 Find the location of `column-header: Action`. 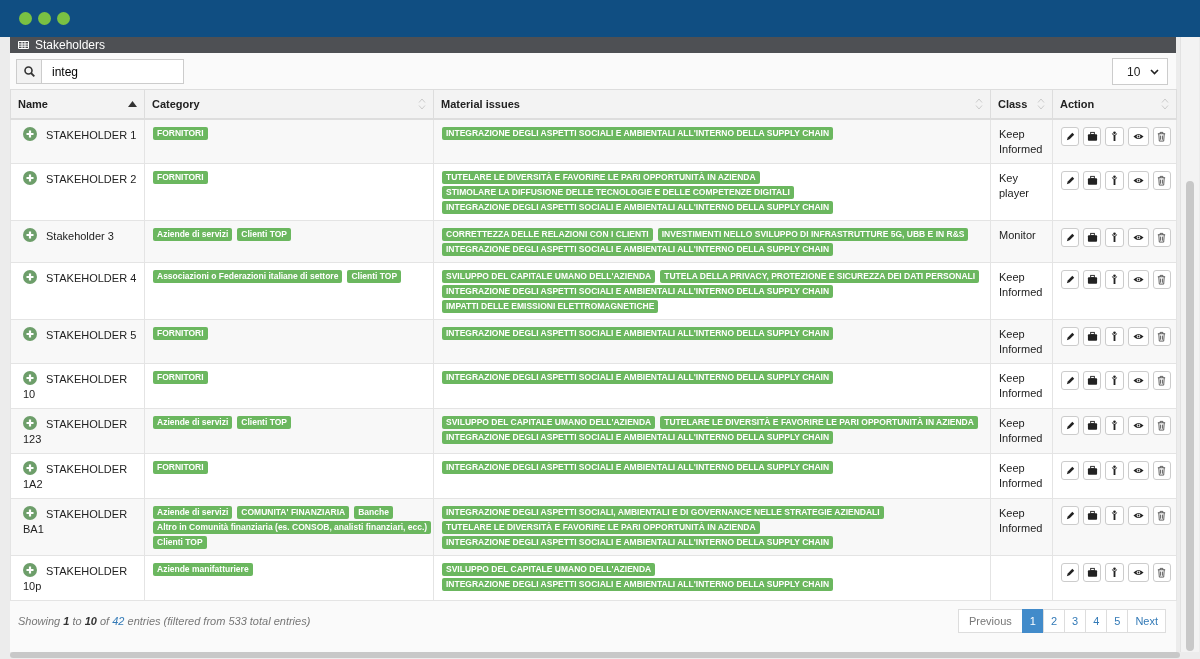

column-header: Action is located at coordinates (1114, 104).